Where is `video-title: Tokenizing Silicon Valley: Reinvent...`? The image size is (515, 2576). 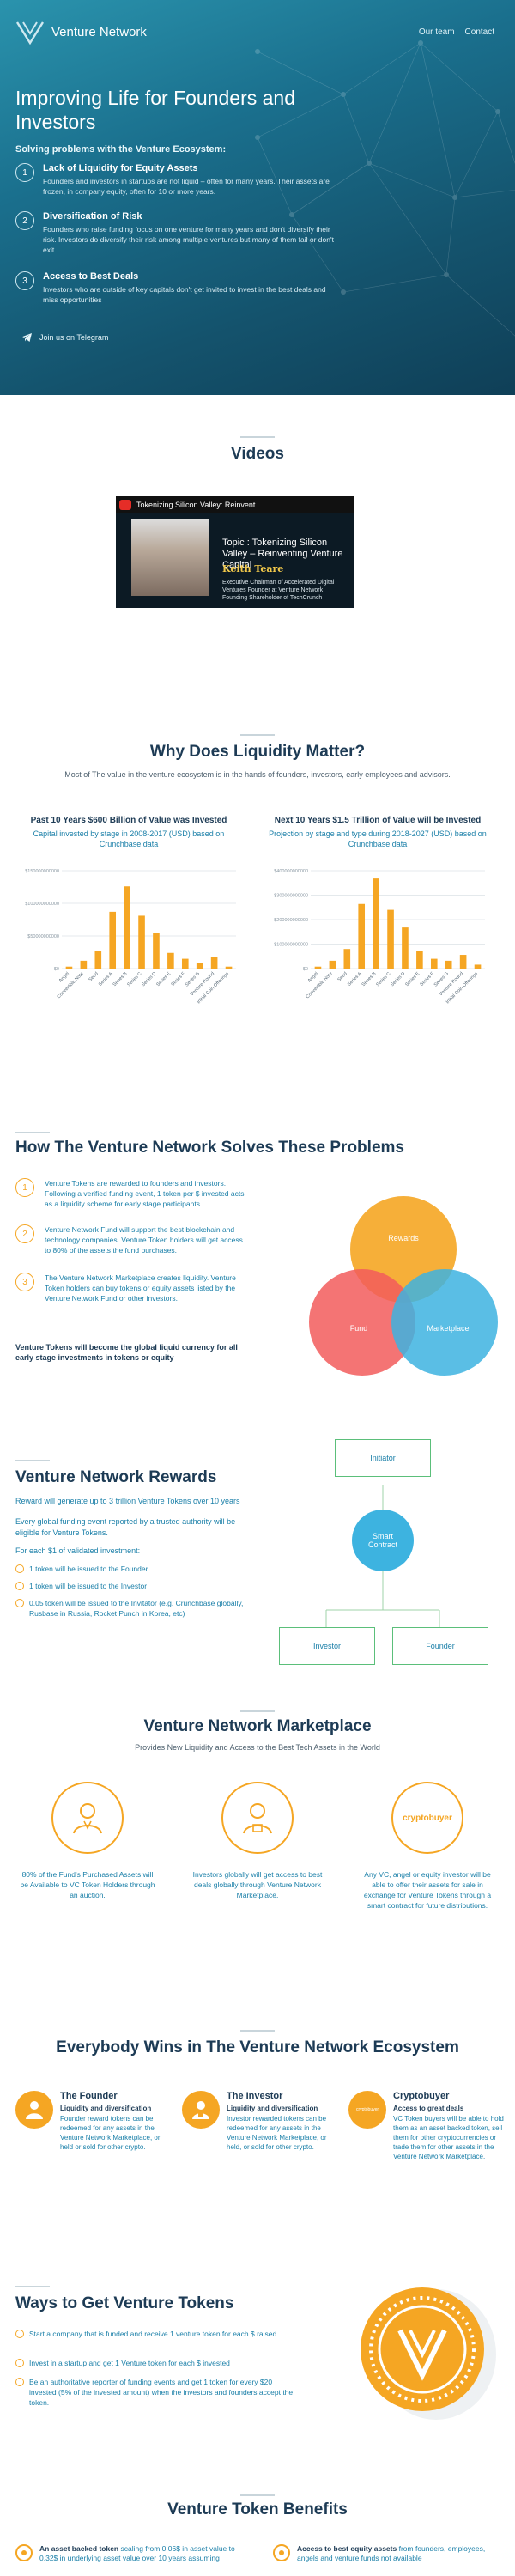
video-title: Tokenizing Silicon Valley: Reinvent... is located at coordinates (199, 505).